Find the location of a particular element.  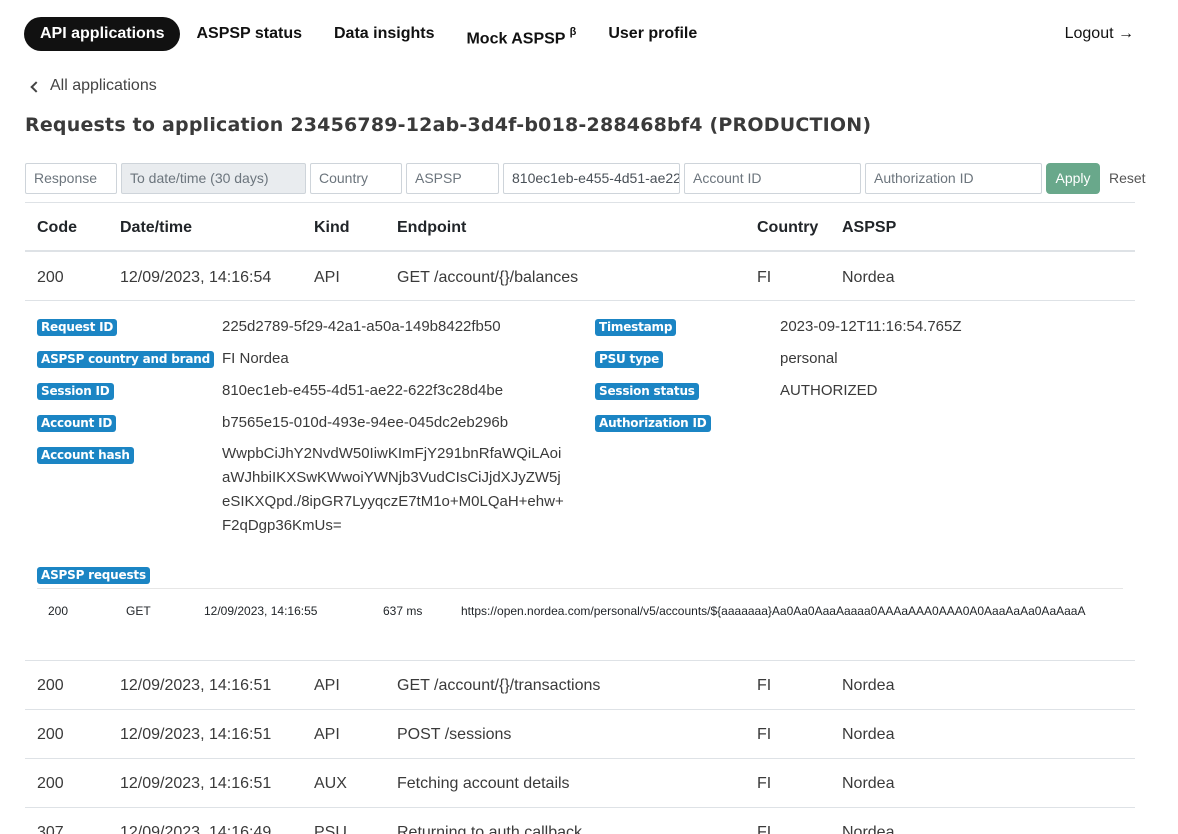

row-endpoint: Returning to auth callback is located at coordinates (489, 829).